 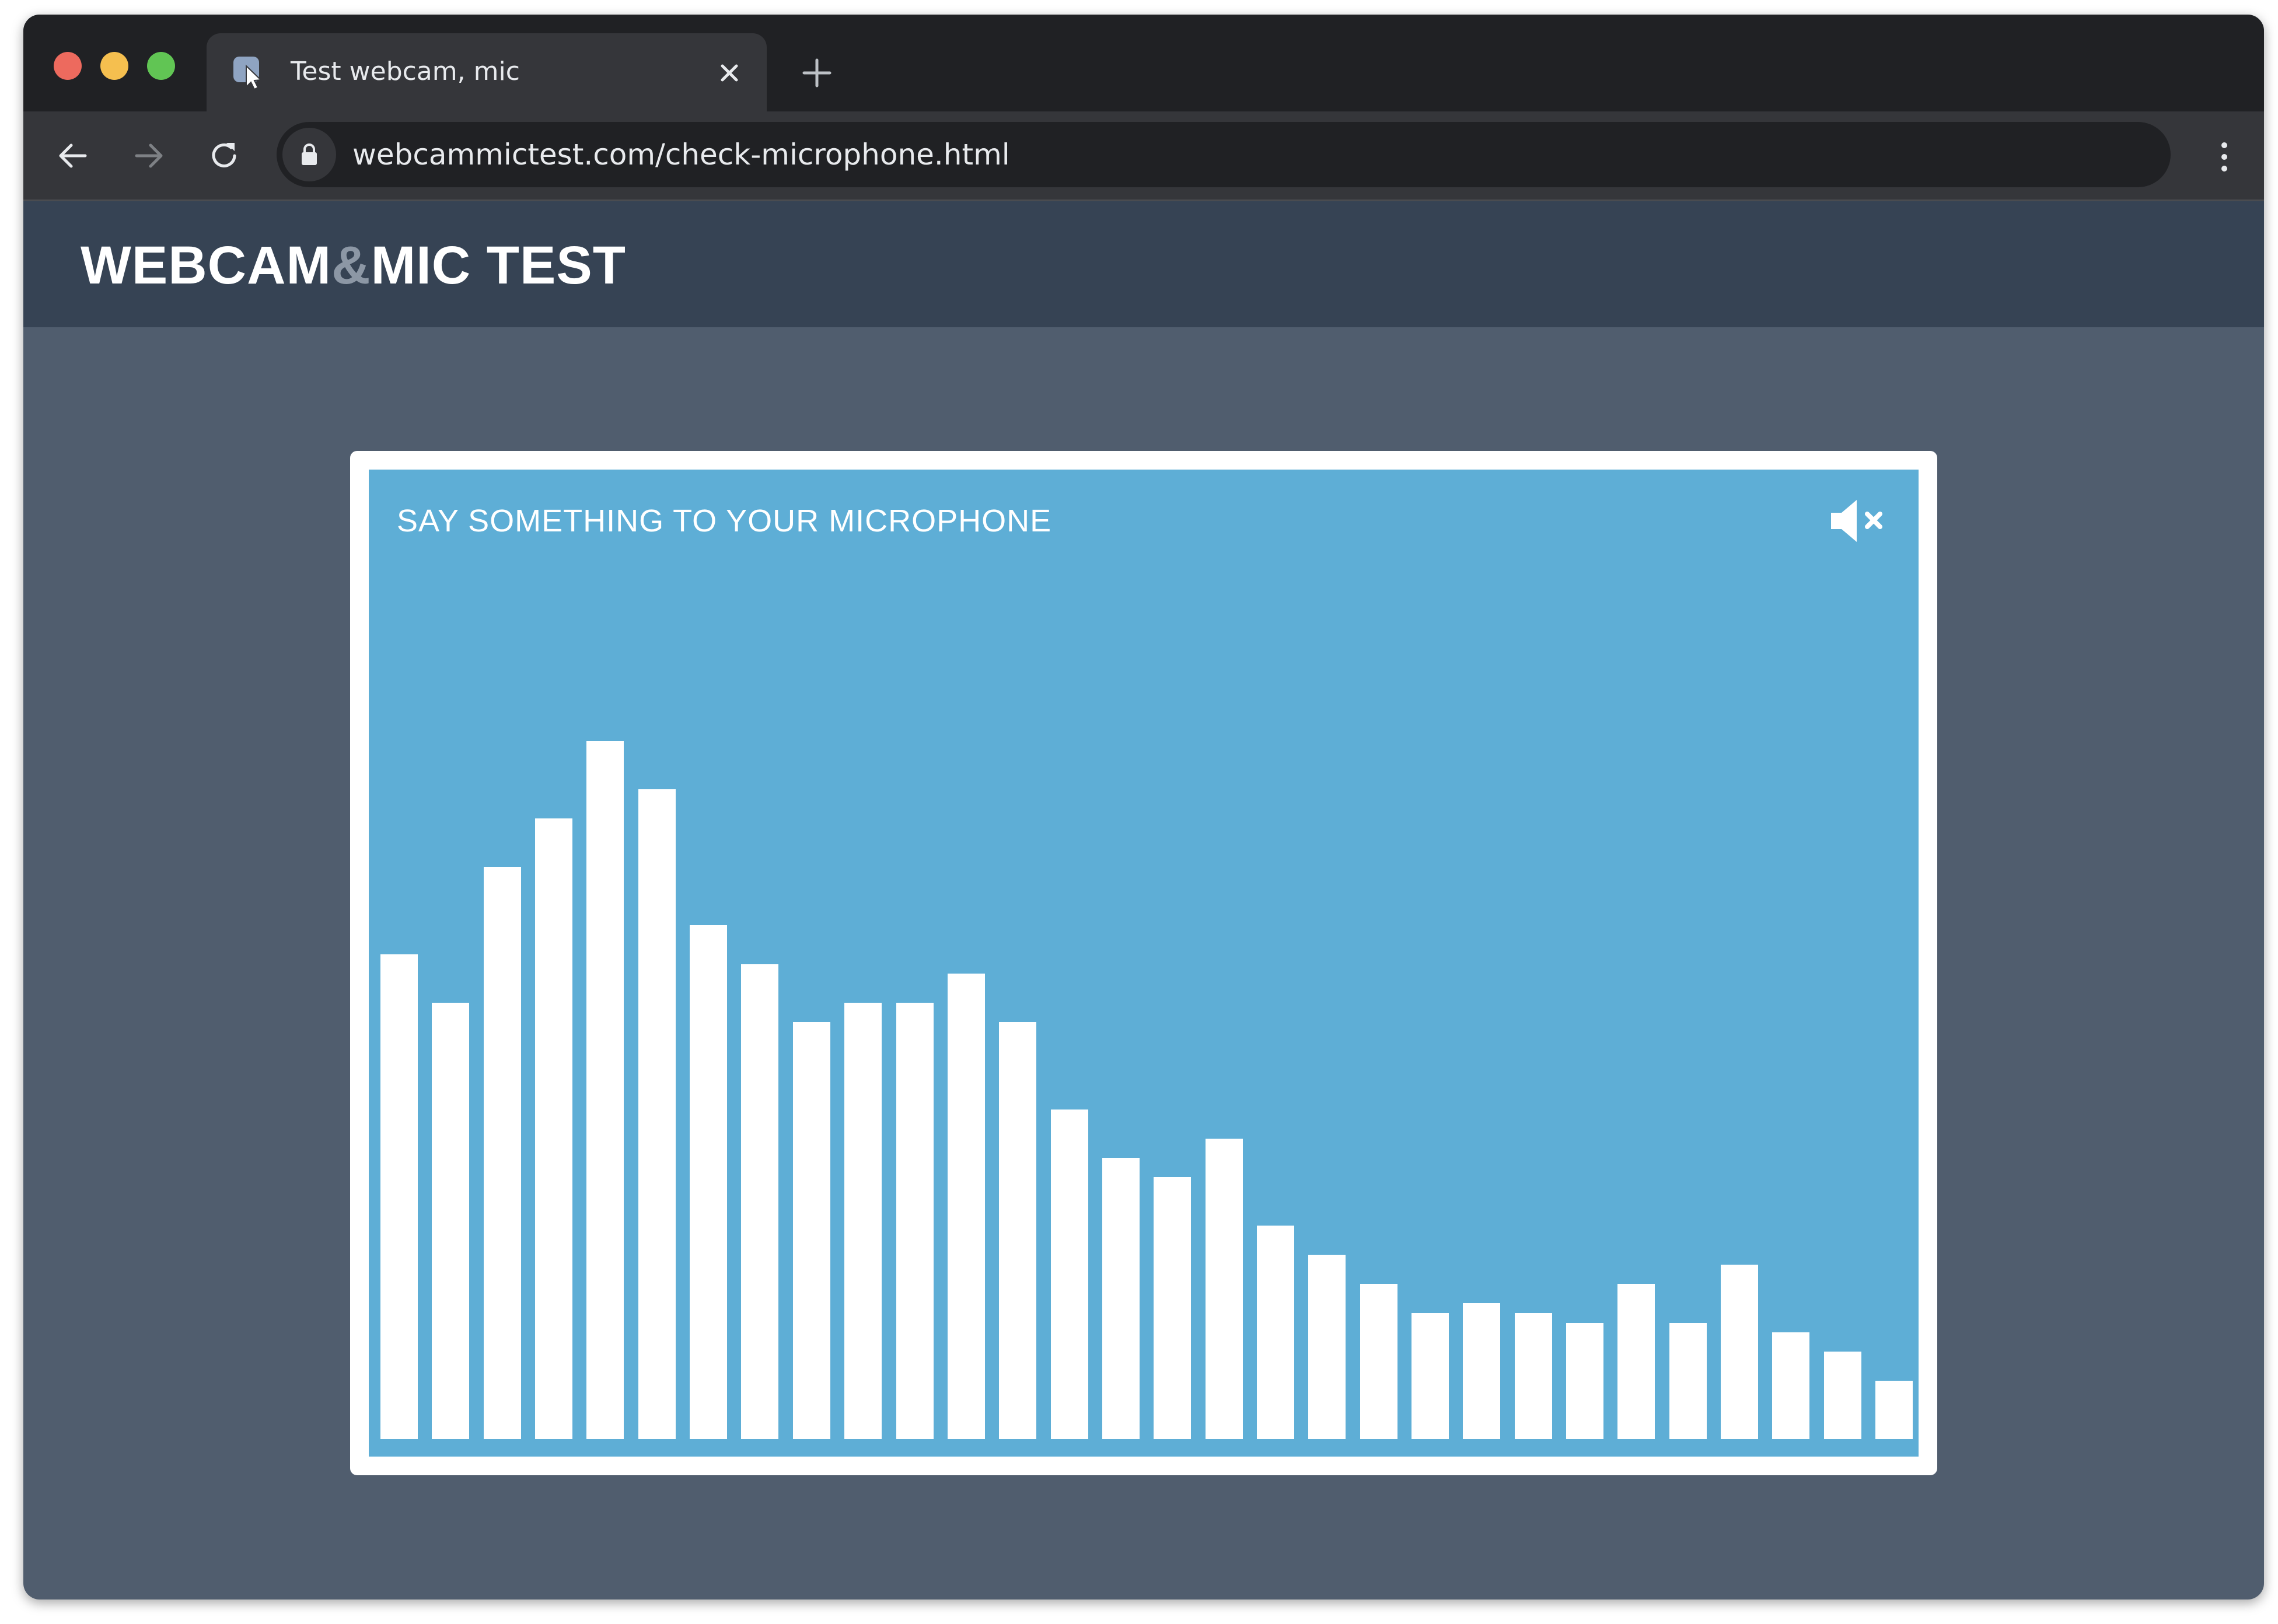 I want to click on panel-title: SAY SOMETHING TO YOUR MICROPHONE, so click(x=724, y=520).